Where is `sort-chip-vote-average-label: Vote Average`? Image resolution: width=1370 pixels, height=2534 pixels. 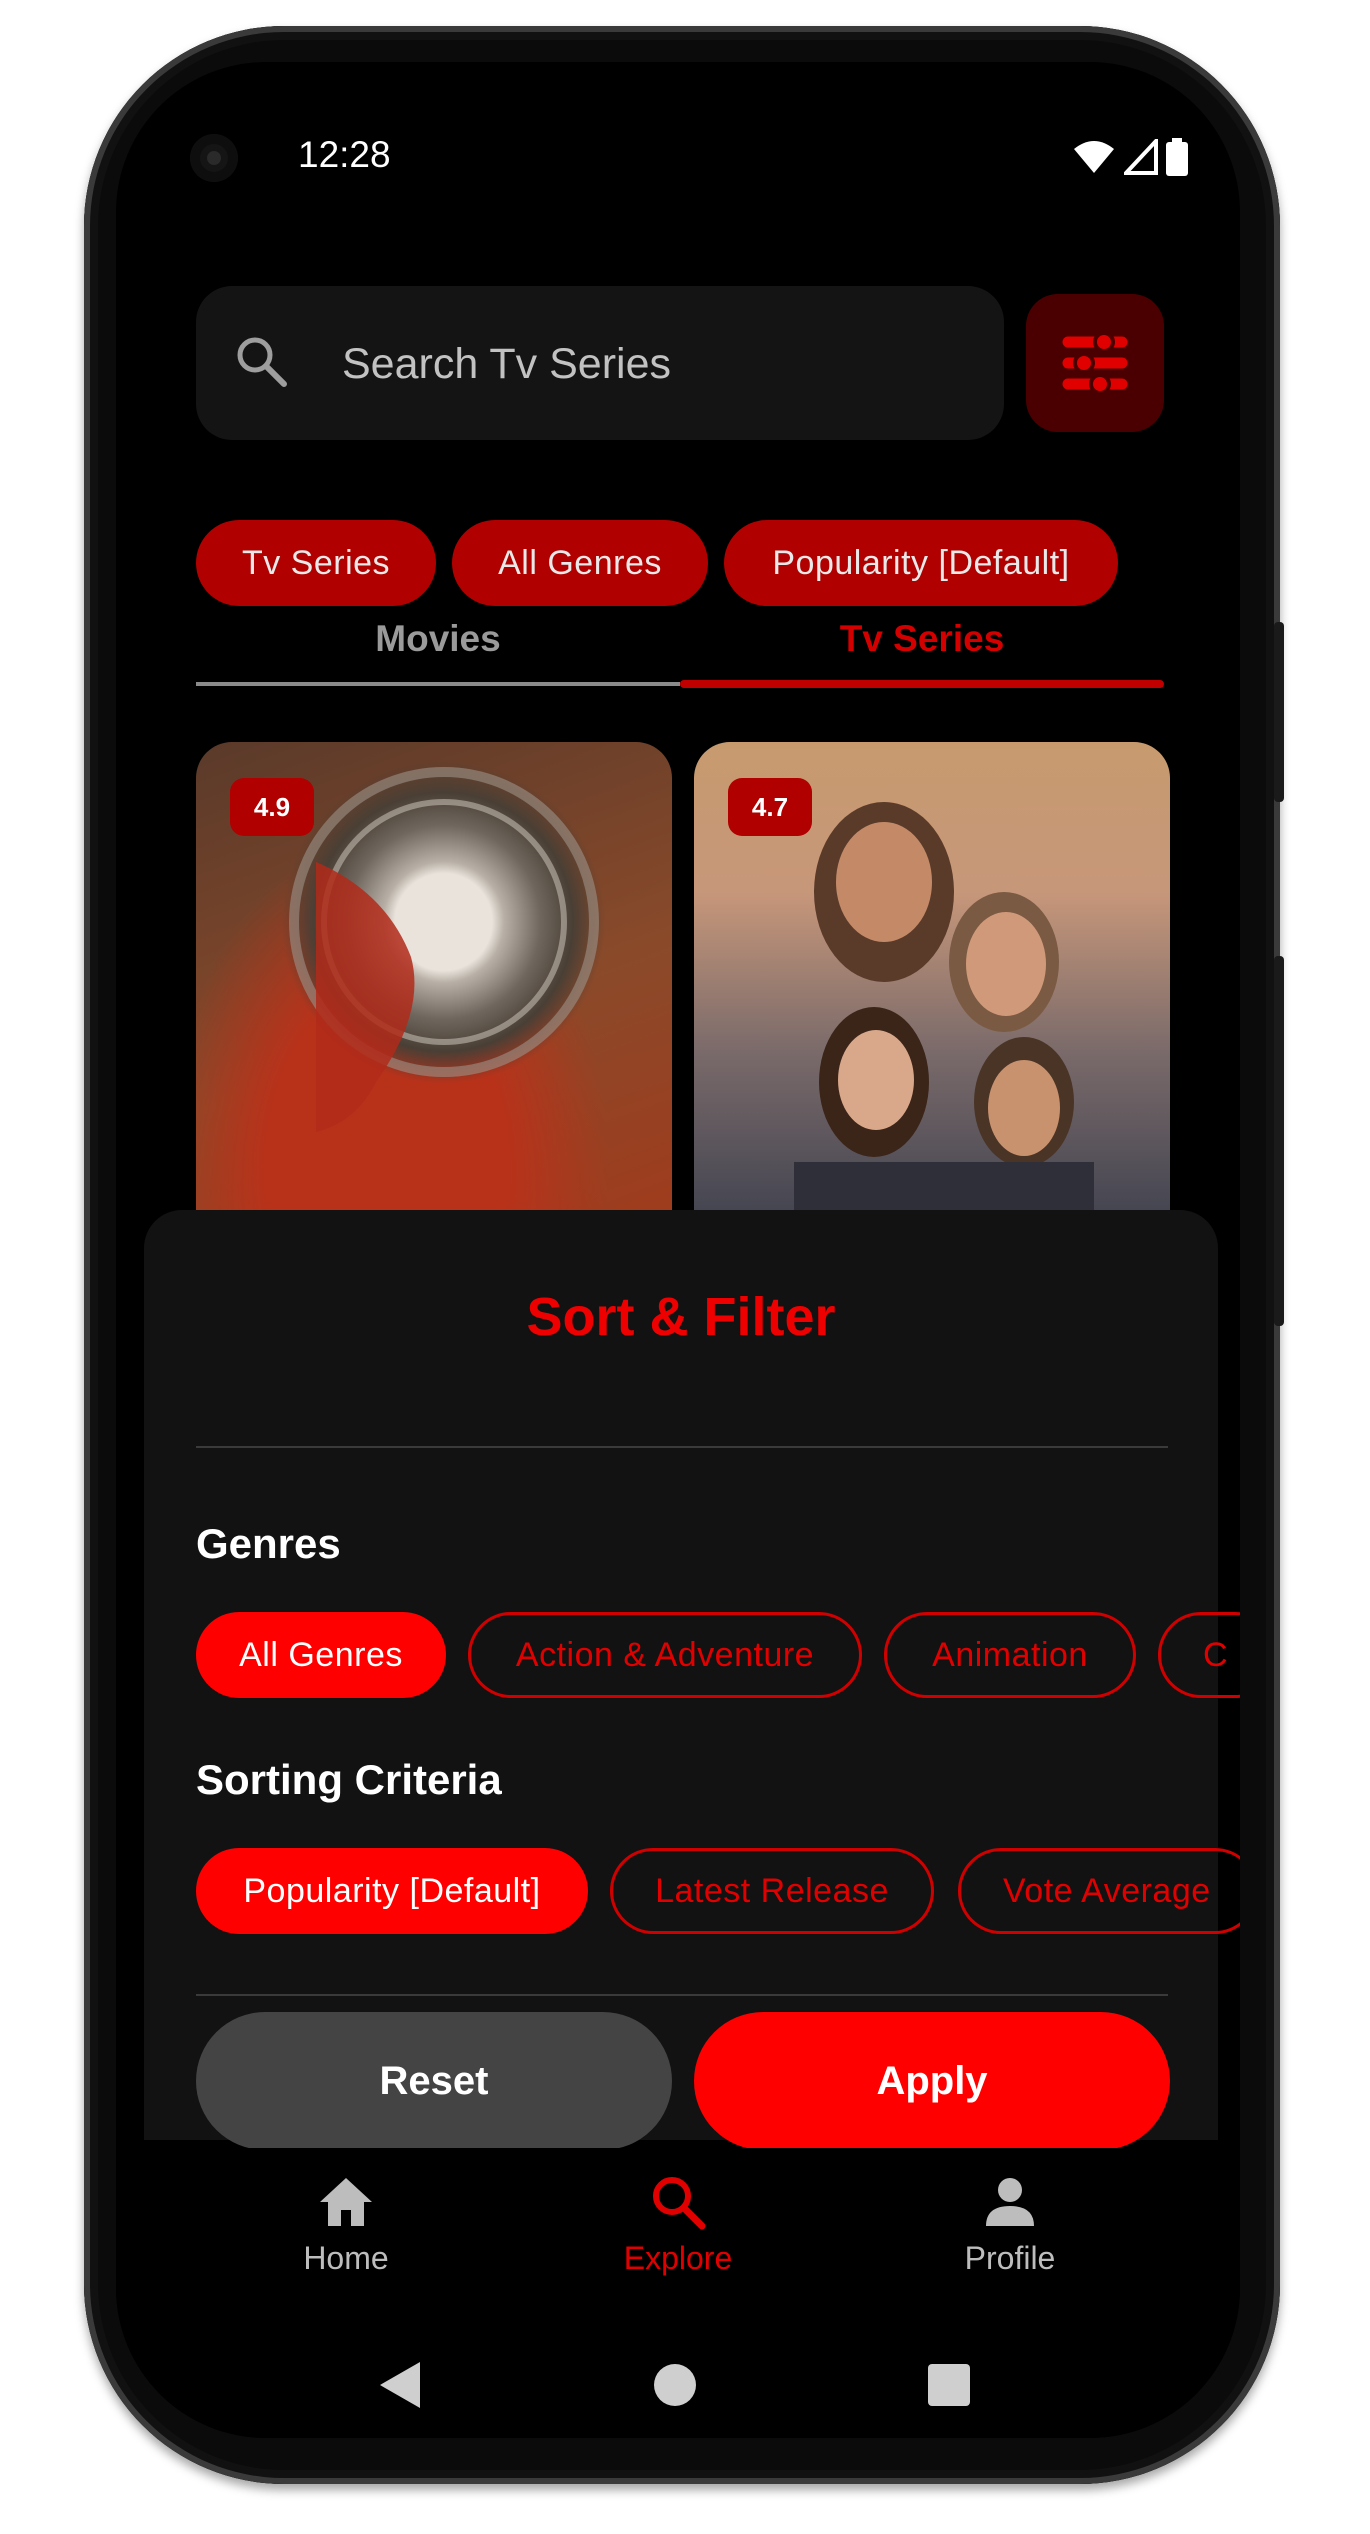 sort-chip-vote-average-label: Vote Average is located at coordinates (1107, 1890).